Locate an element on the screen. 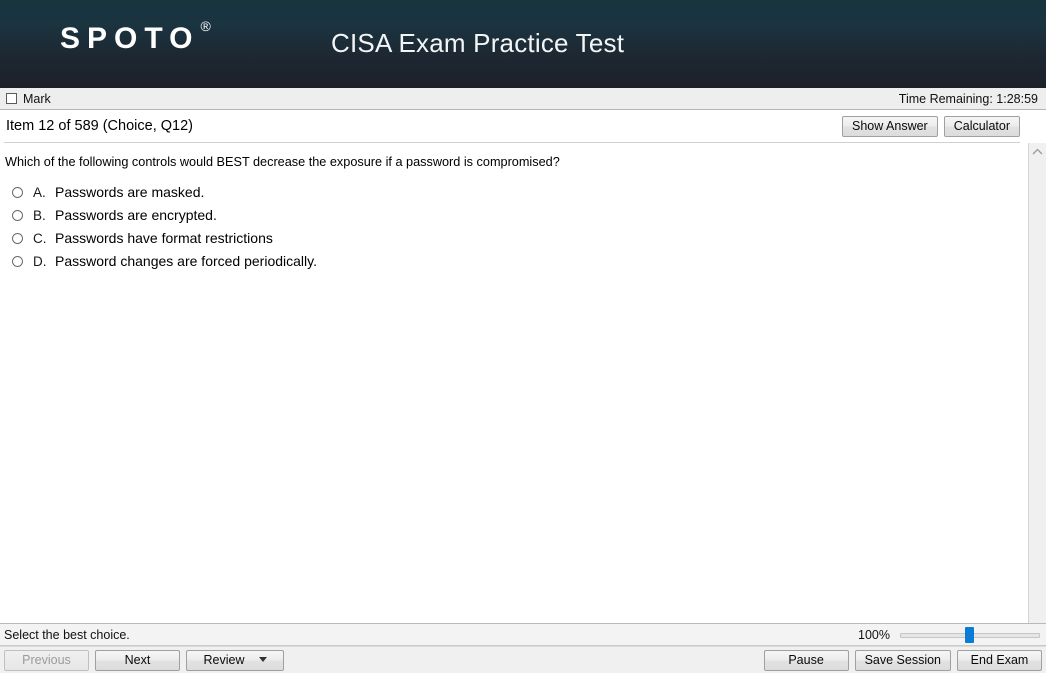 This screenshot has width=1046, height=673. radio-button-b is located at coordinates (17, 215).